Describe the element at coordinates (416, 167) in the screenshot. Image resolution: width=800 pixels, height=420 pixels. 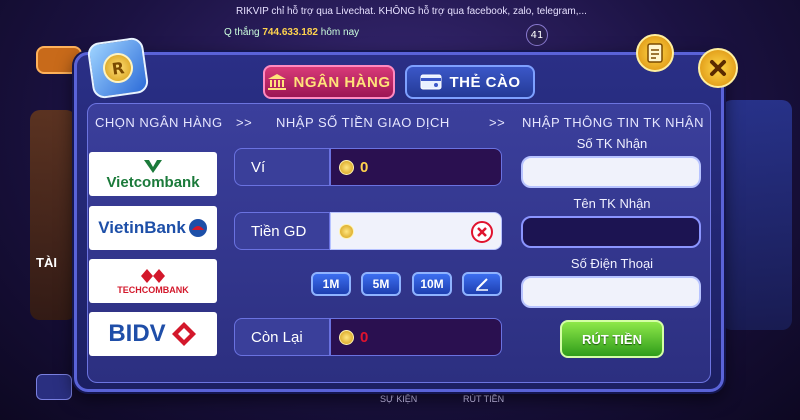
I see `wallet-value-field: 0` at that location.